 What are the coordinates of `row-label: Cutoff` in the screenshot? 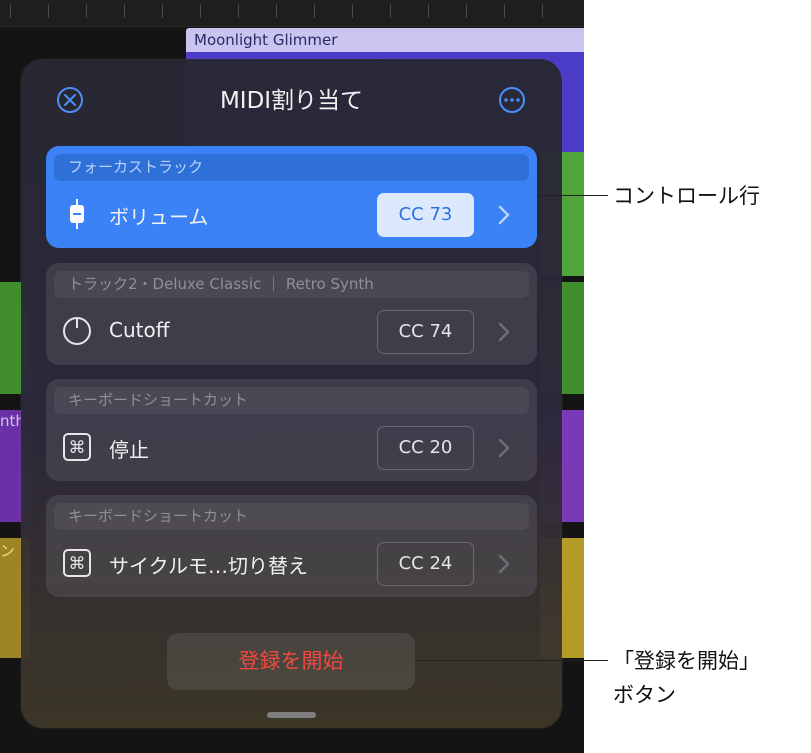 It's located at (139, 330).